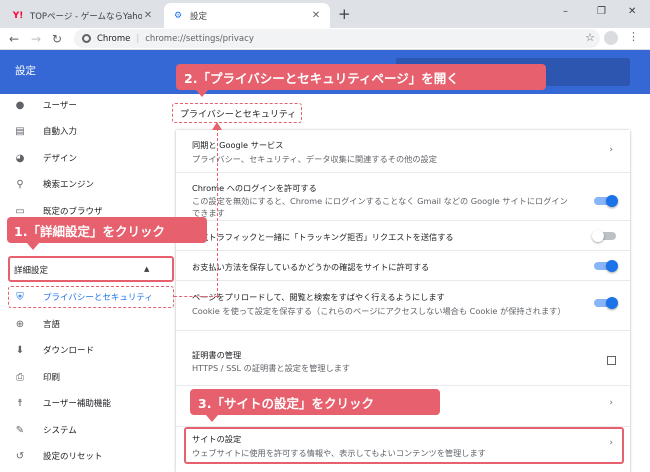 The image size is (650, 472). Describe the element at coordinates (20, 184) in the screenshot. I see `search-icon: ⚲` at that location.